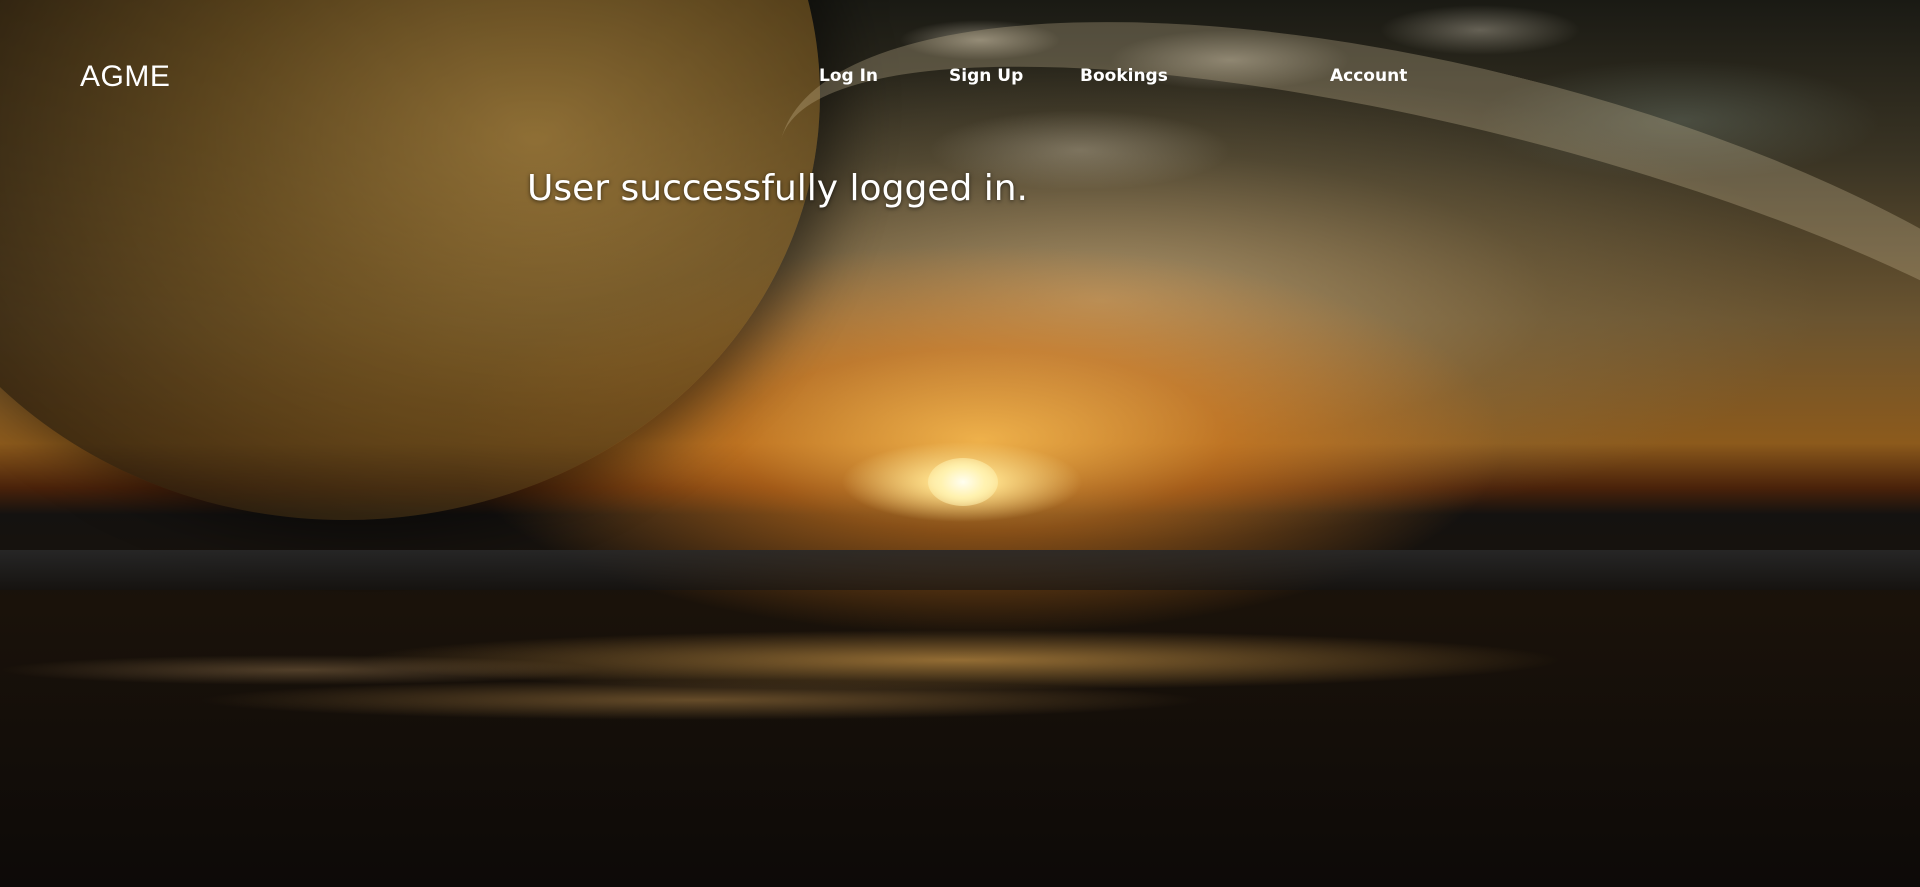 The width and height of the screenshot is (1920, 887). What do you see at coordinates (1368, 76) in the screenshot?
I see `nav-account-link: Account` at bounding box center [1368, 76].